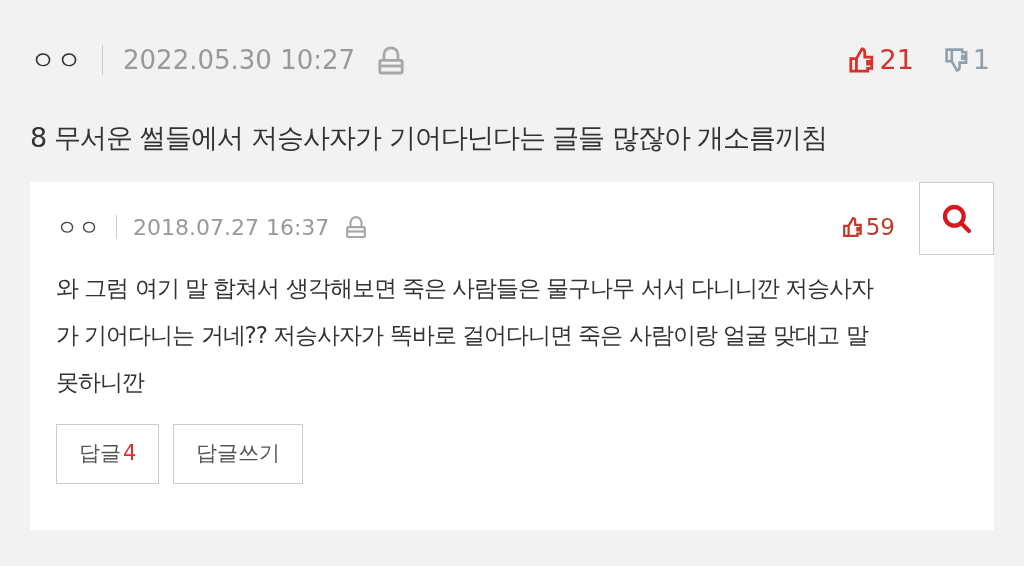 This screenshot has height=566, width=1024. I want to click on like-count: 59, so click(880, 227).